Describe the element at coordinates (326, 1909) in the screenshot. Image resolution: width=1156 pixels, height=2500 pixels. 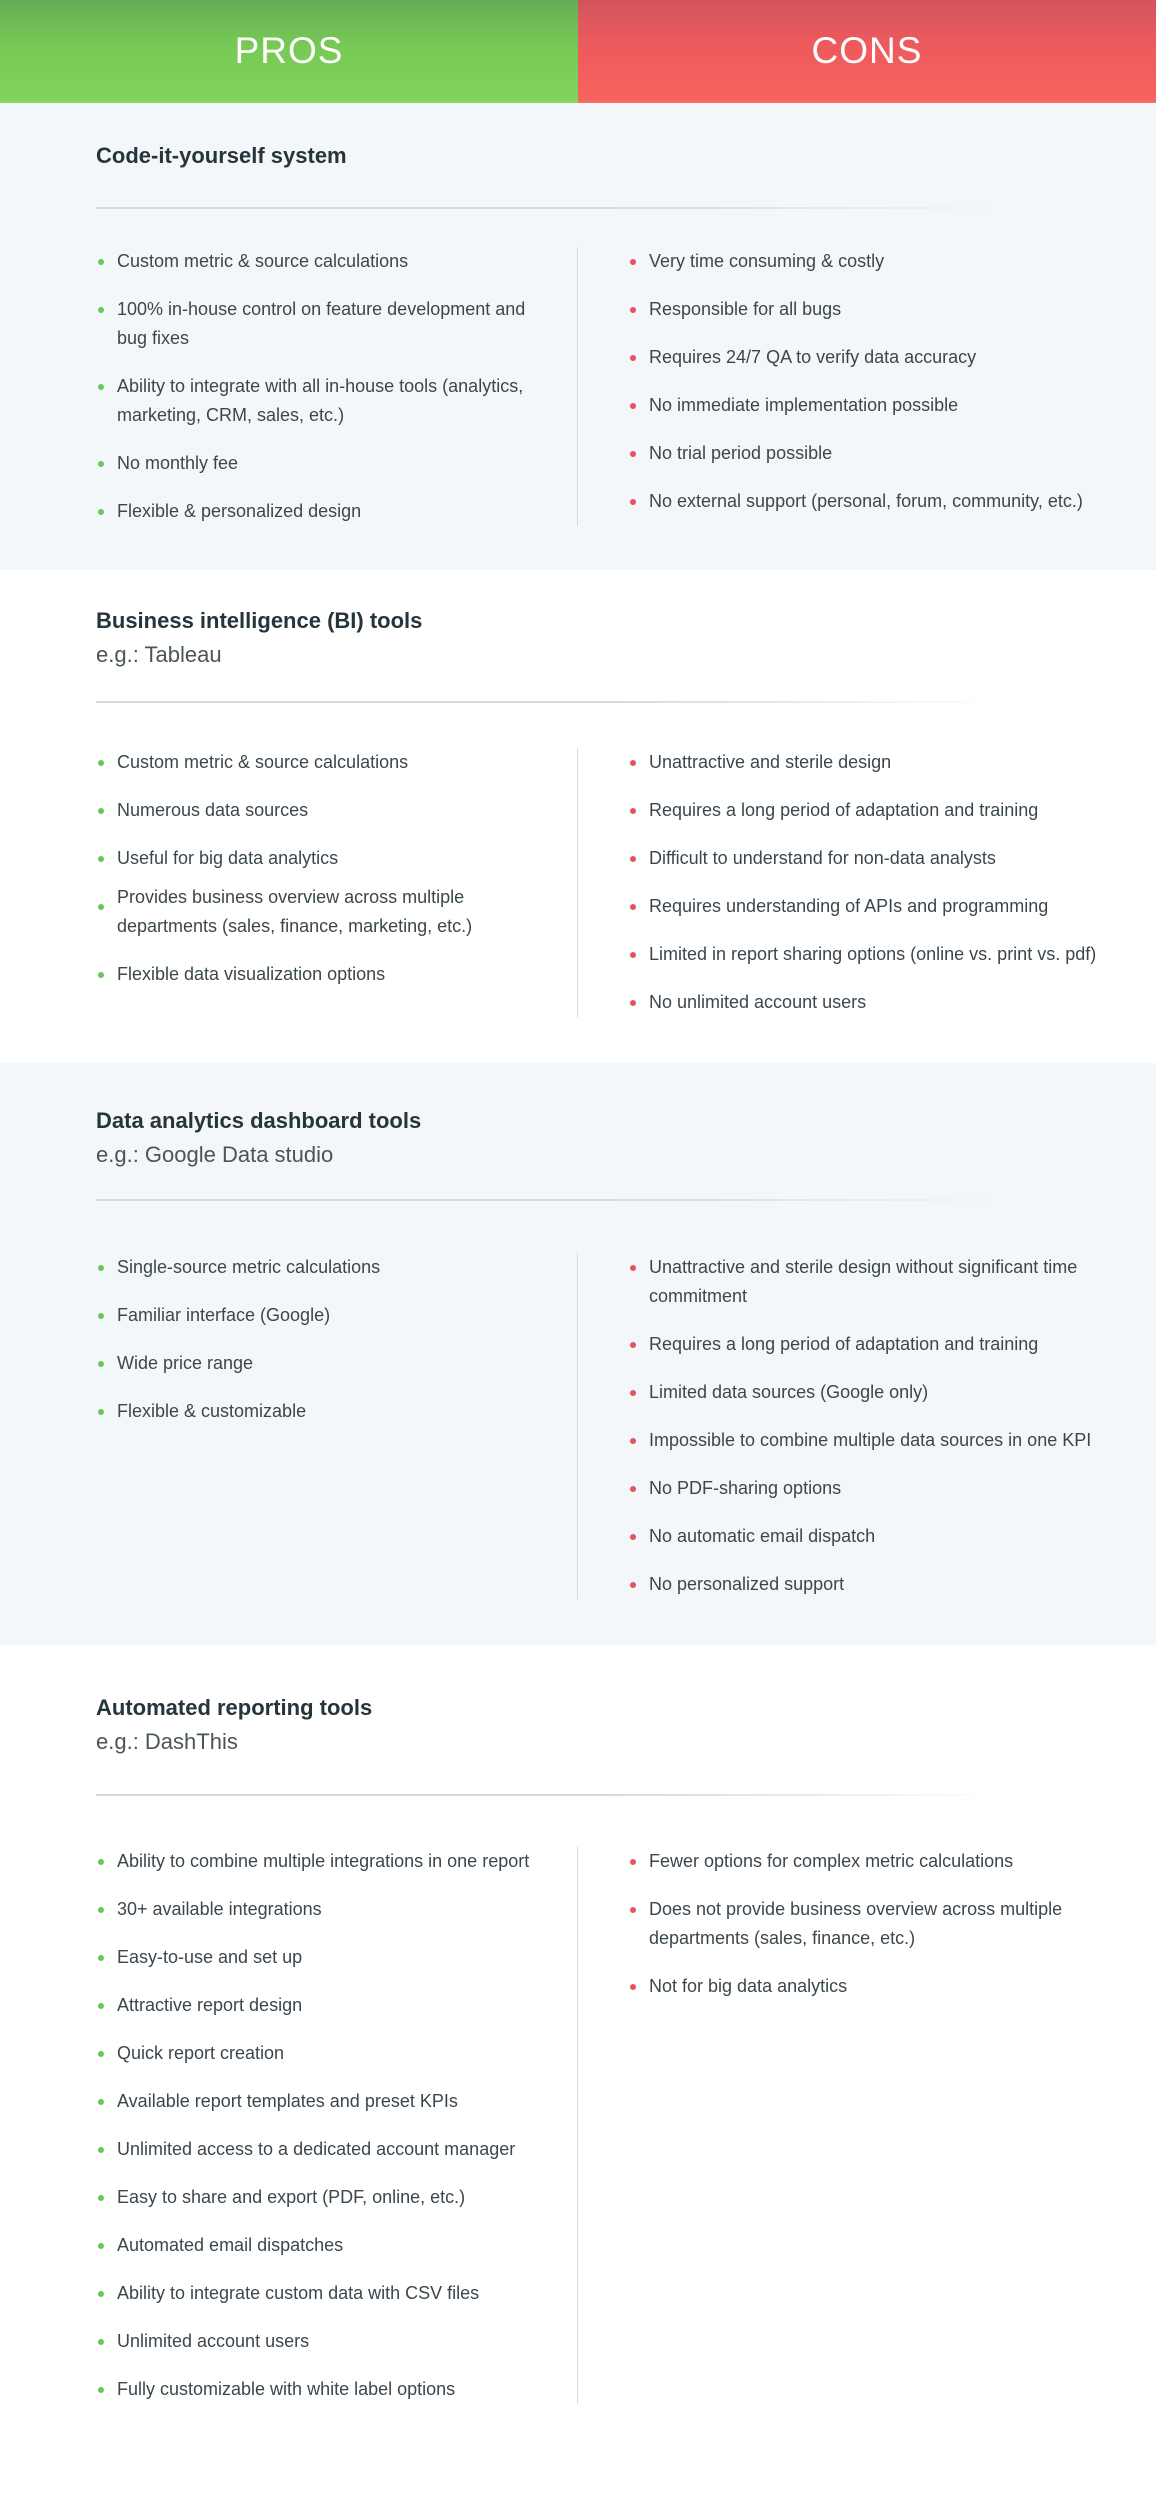
I see `pro-item: 30+ available integrations` at that location.